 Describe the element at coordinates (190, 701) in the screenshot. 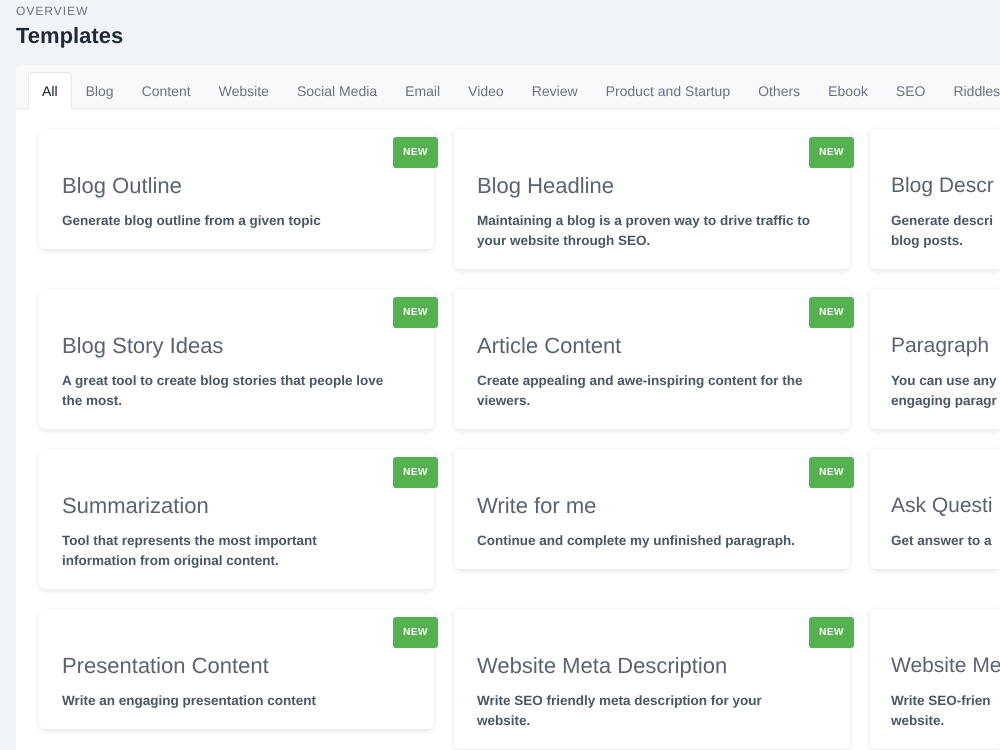

I see `card-description: Write an engaging presentation content` at that location.